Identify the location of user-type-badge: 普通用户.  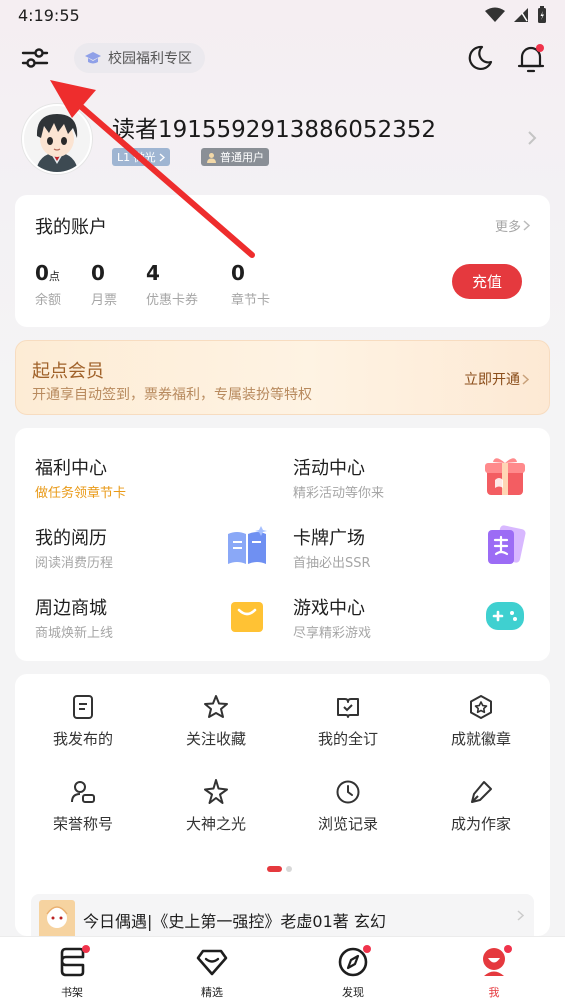
(235, 157).